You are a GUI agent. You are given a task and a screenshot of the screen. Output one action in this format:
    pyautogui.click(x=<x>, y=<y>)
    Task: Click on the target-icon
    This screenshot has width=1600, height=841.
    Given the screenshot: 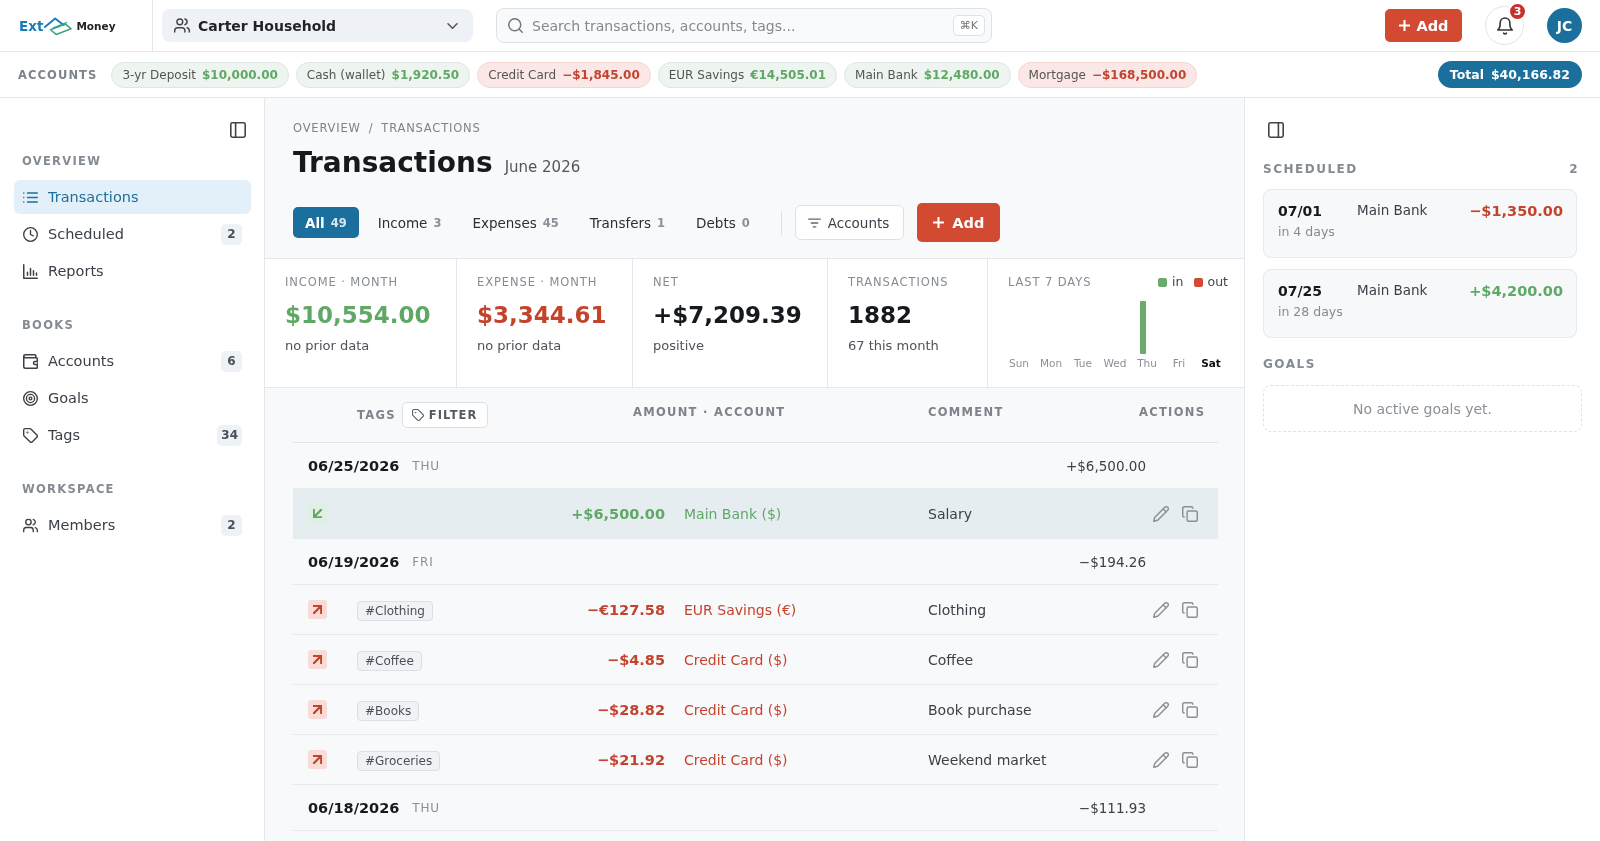 What is the action you would take?
    pyautogui.click(x=30, y=398)
    